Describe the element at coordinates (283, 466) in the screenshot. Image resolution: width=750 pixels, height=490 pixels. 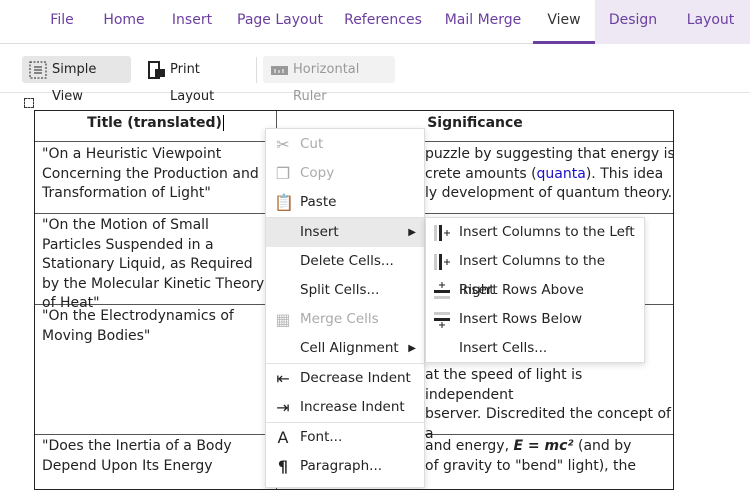
I see `paragraph-icon: ¶` at that location.